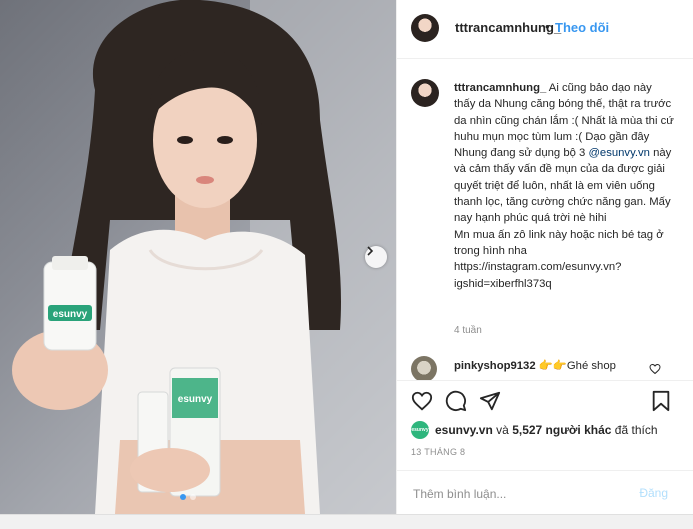  What do you see at coordinates (636, 430) in the screenshot?
I see `likes-suffix: đã thích` at bounding box center [636, 430].